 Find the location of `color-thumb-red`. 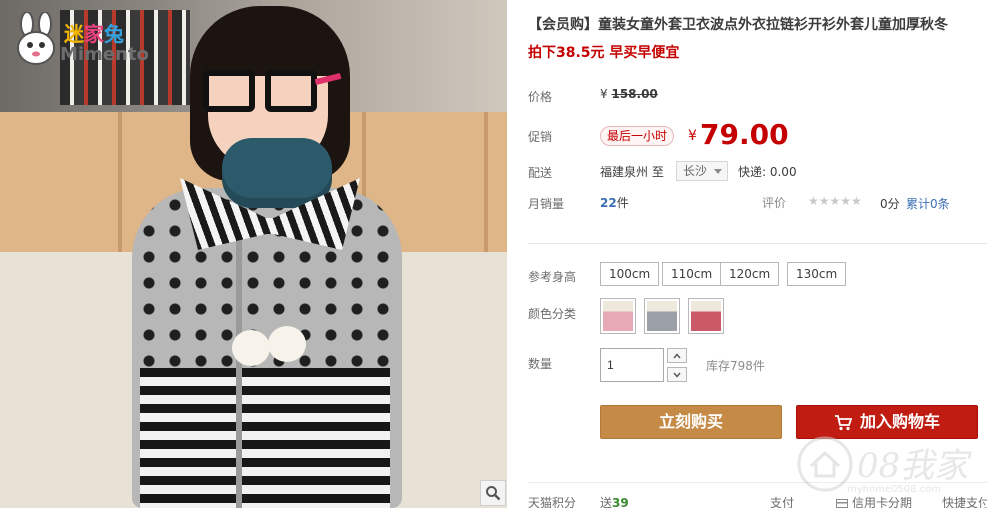

color-thumb-red is located at coordinates (706, 316).